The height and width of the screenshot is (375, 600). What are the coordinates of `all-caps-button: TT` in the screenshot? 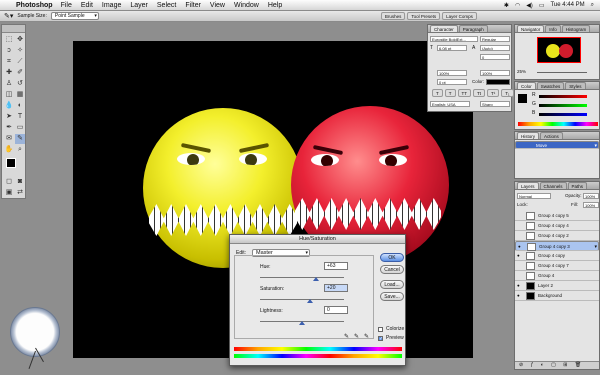 It's located at (464, 93).